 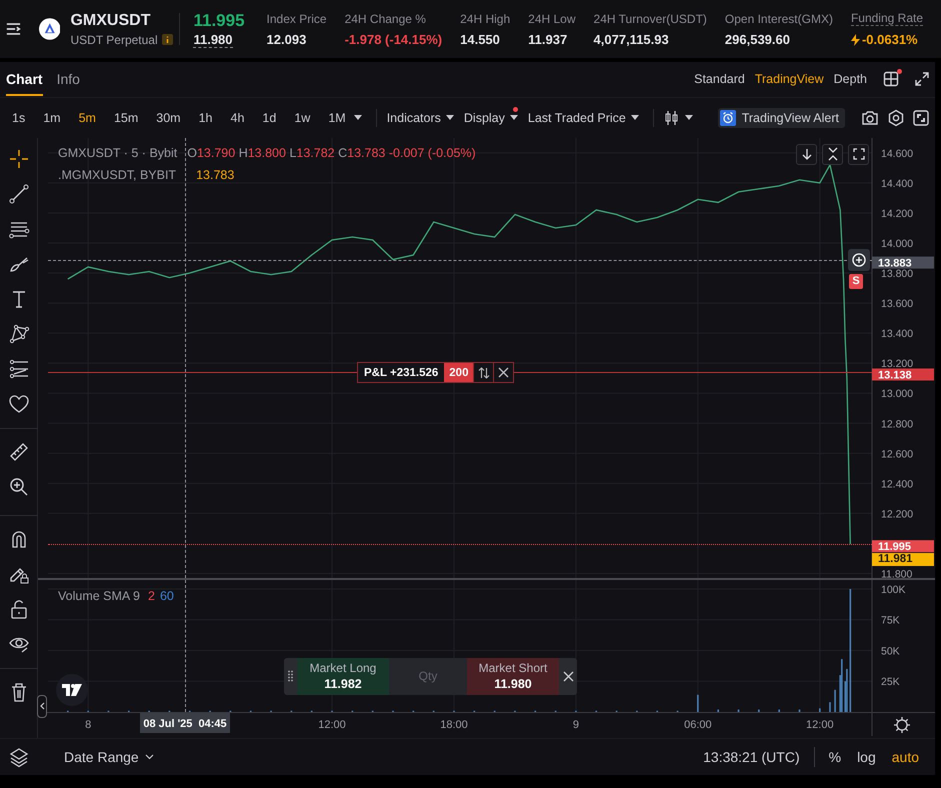 I want to click on price-tick: 14.400, so click(x=897, y=184).